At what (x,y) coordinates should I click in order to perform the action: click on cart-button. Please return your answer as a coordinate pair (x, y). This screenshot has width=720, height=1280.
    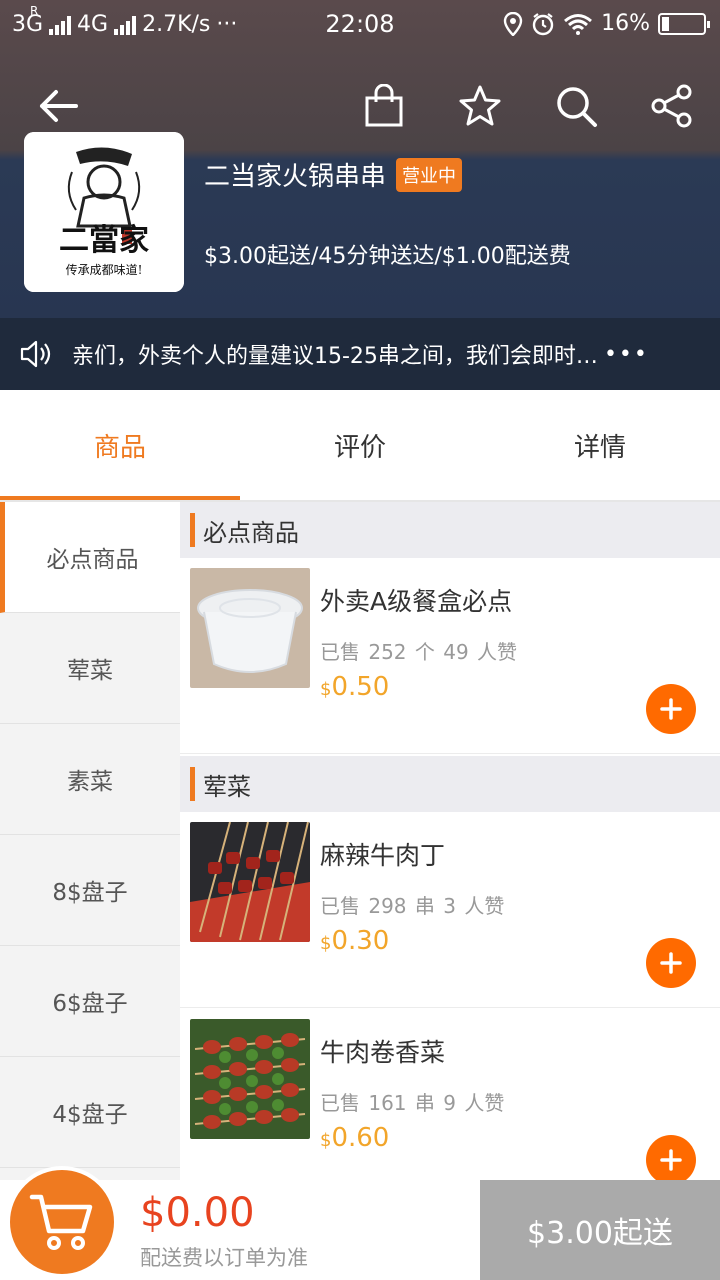
    Looking at the image, I should click on (62, 1222).